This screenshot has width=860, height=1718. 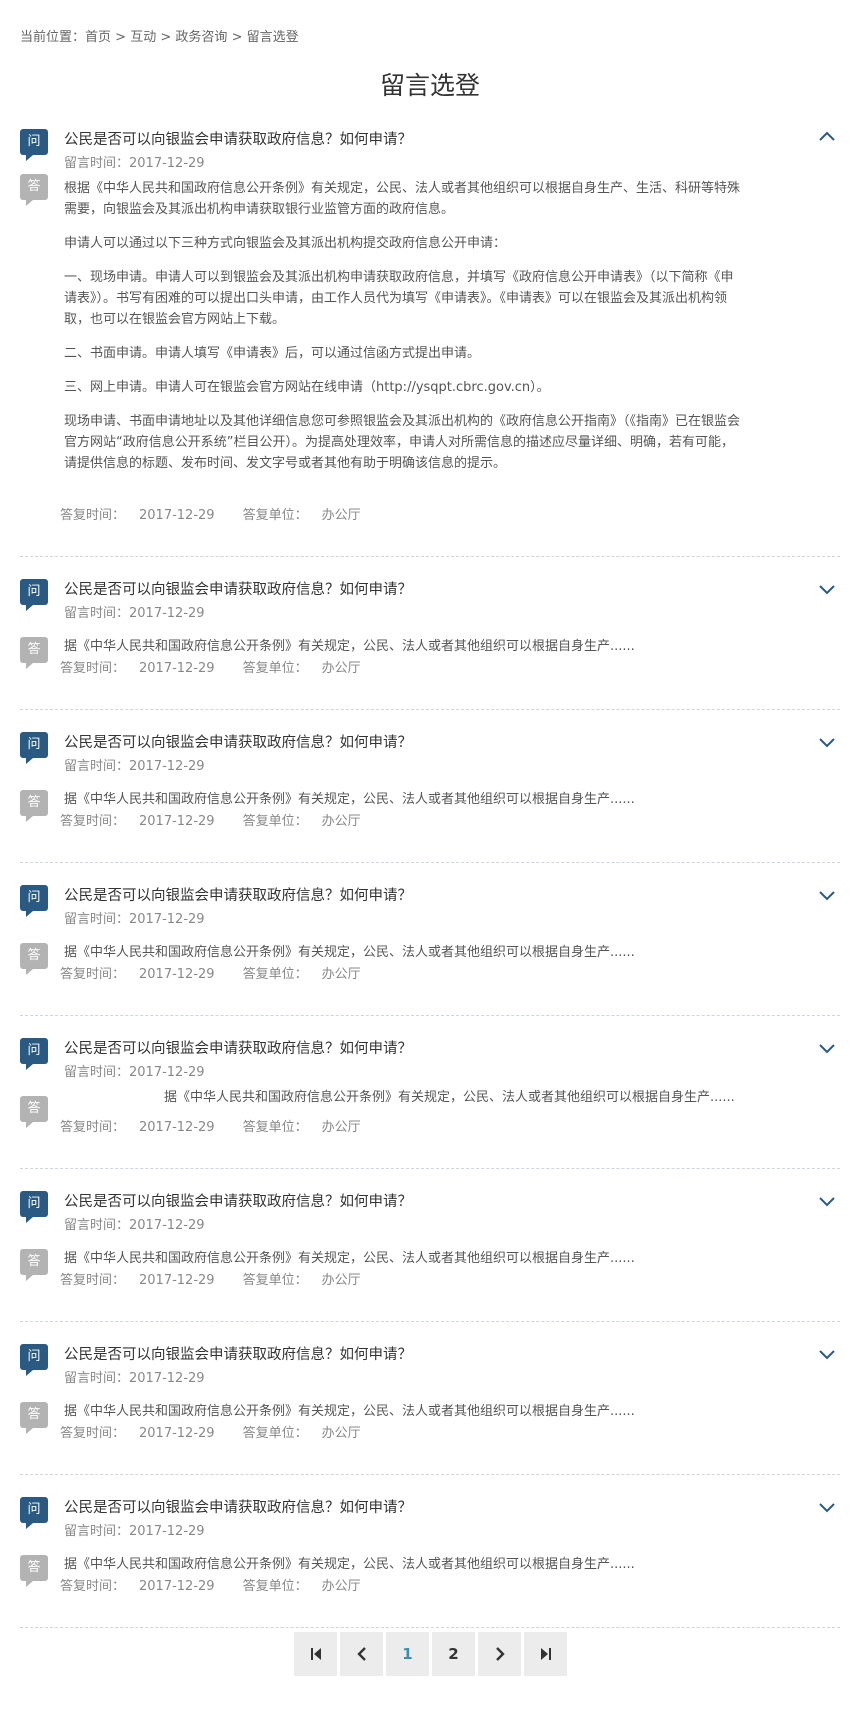 I want to click on last-page-icon, so click(x=545, y=1654).